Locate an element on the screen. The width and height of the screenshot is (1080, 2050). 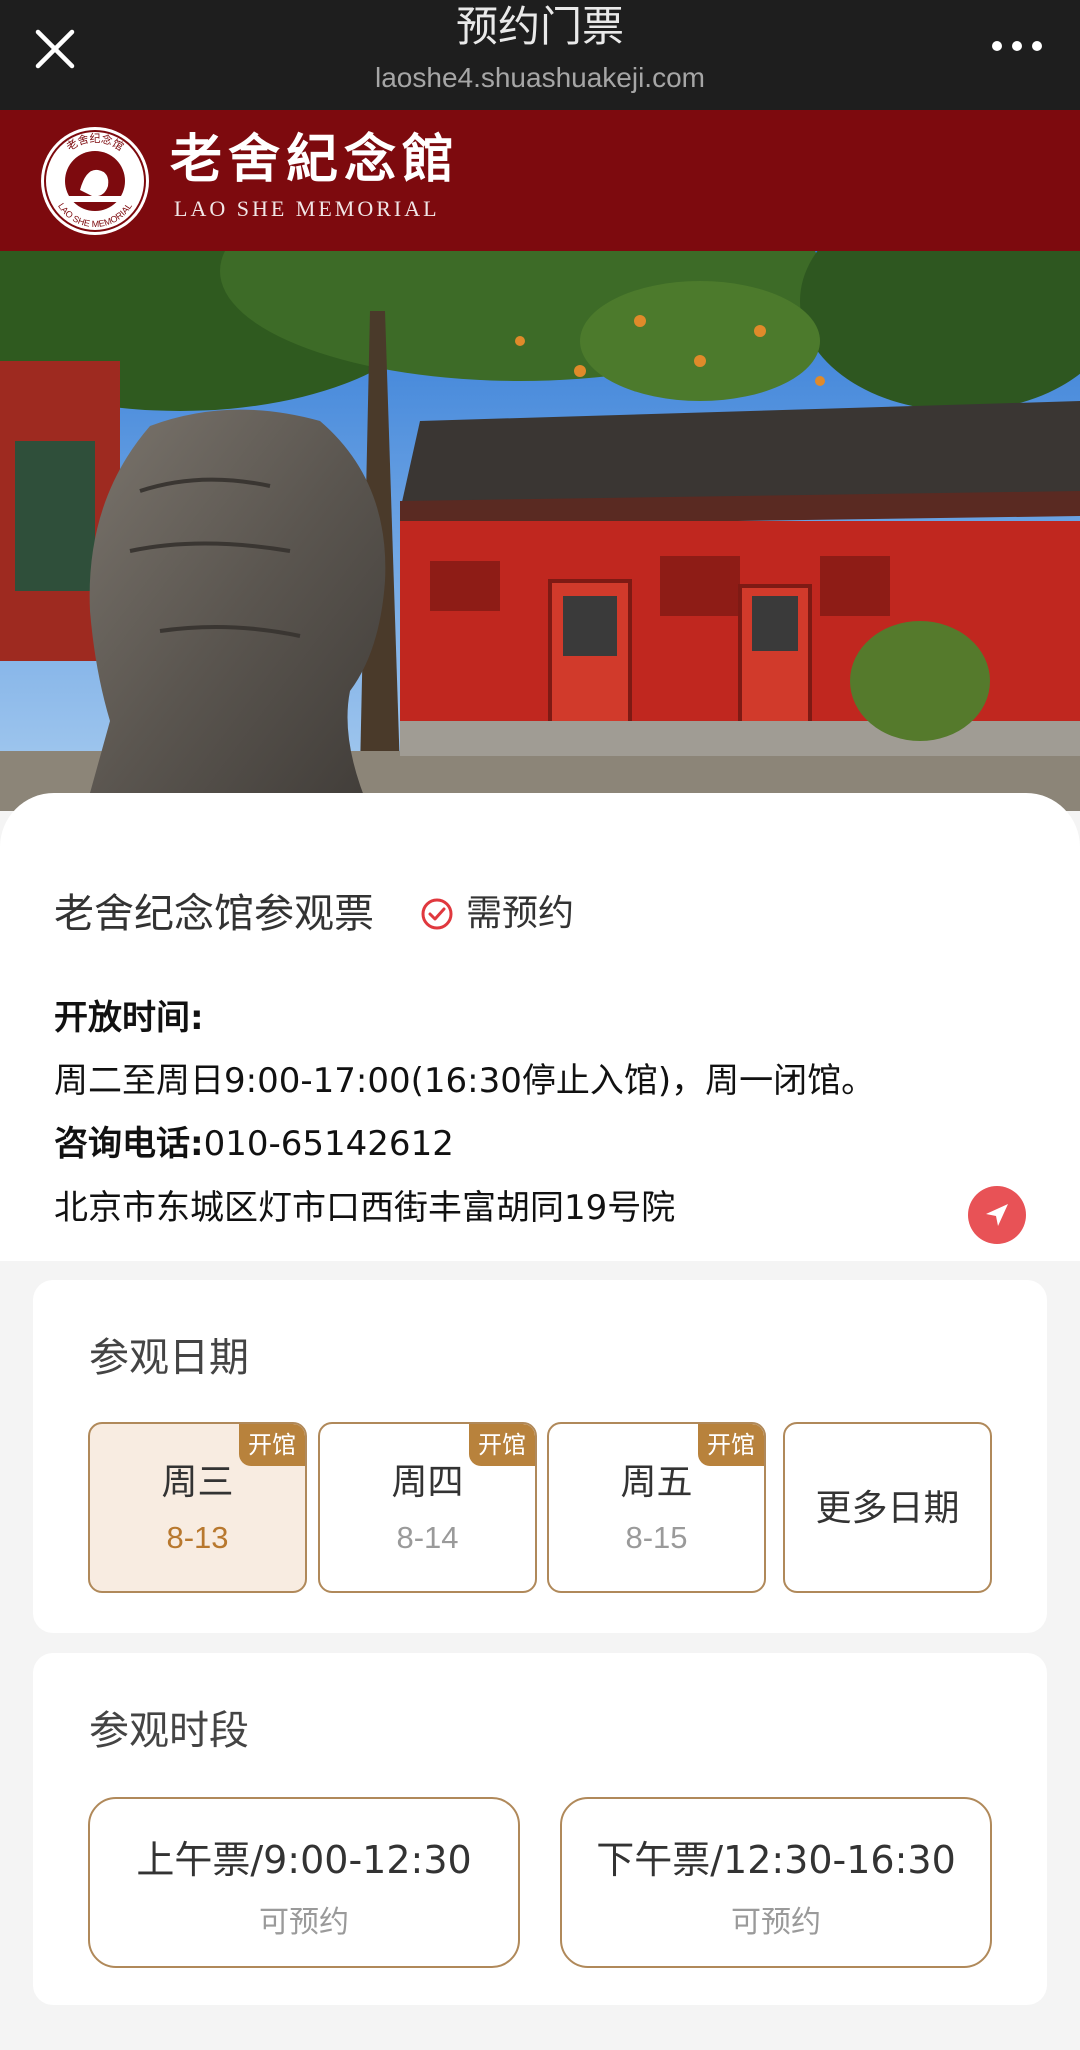
date-option-day: 周五 is located at coordinates (656, 1482).